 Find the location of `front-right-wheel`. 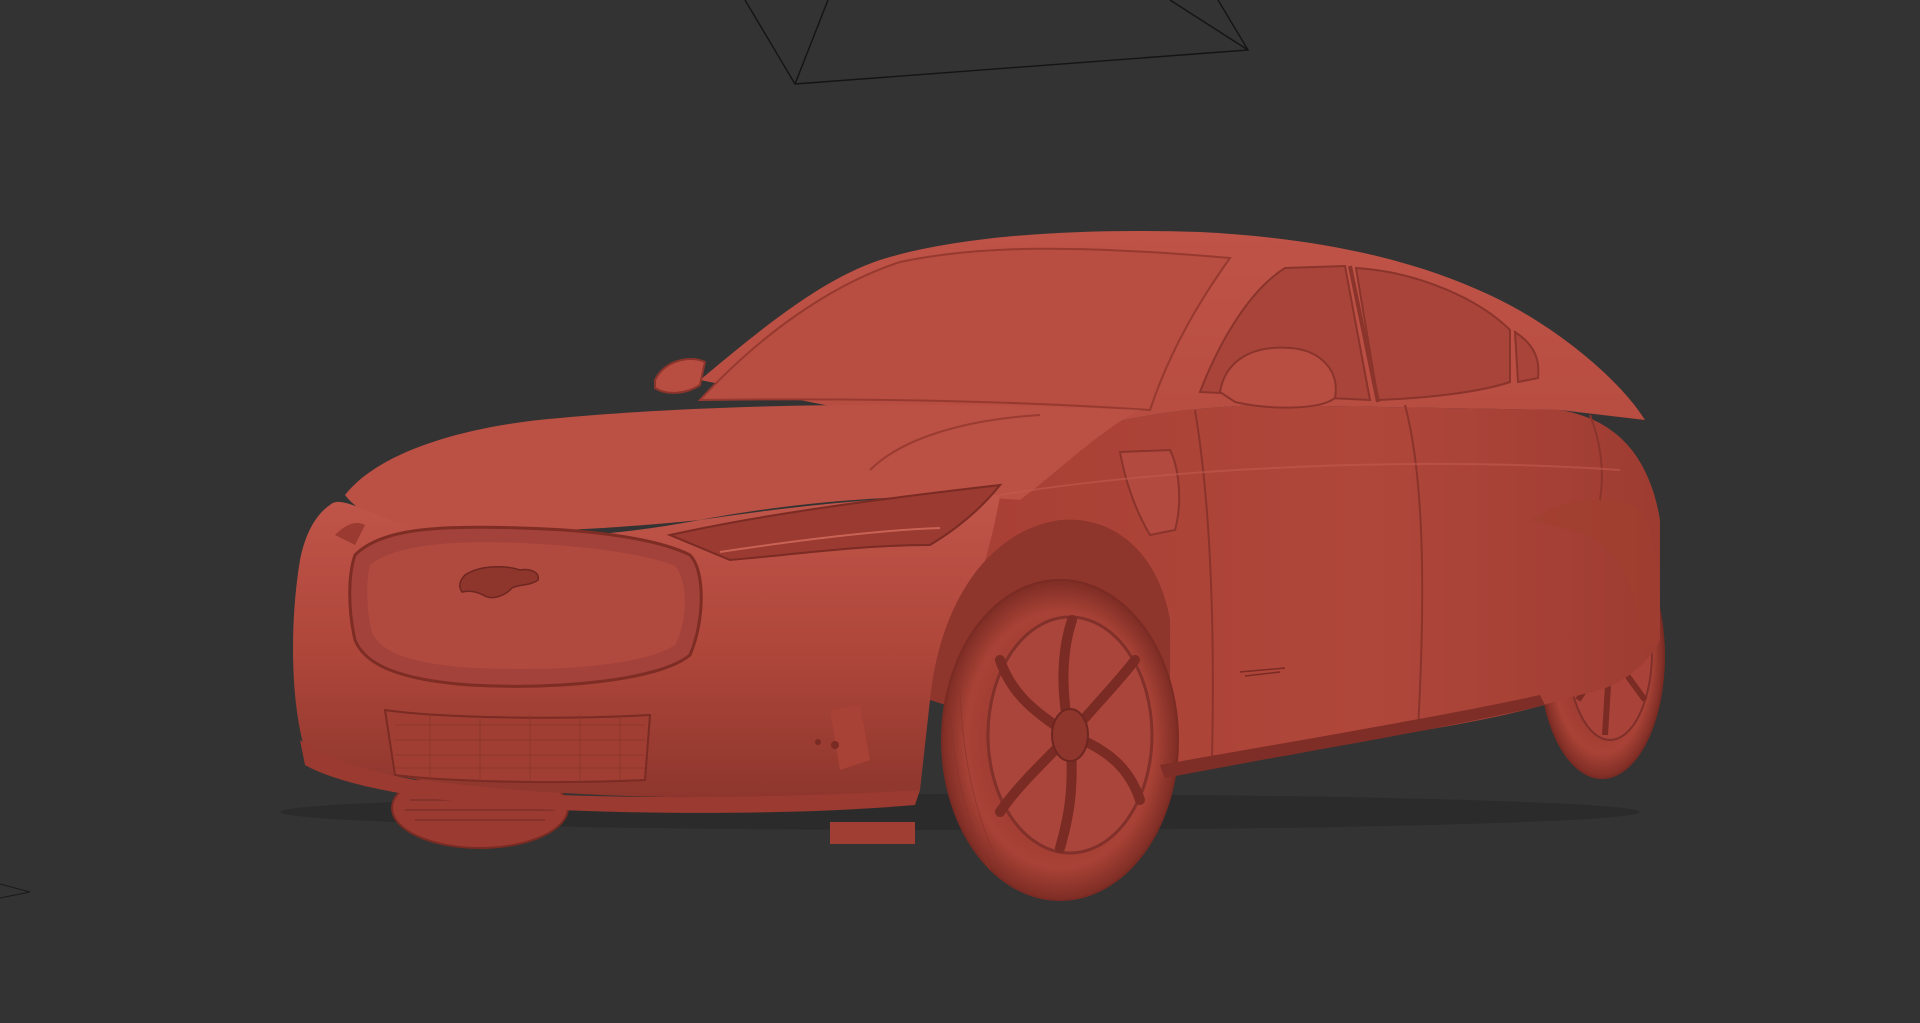

front-right-wheel is located at coordinates (1060, 740).